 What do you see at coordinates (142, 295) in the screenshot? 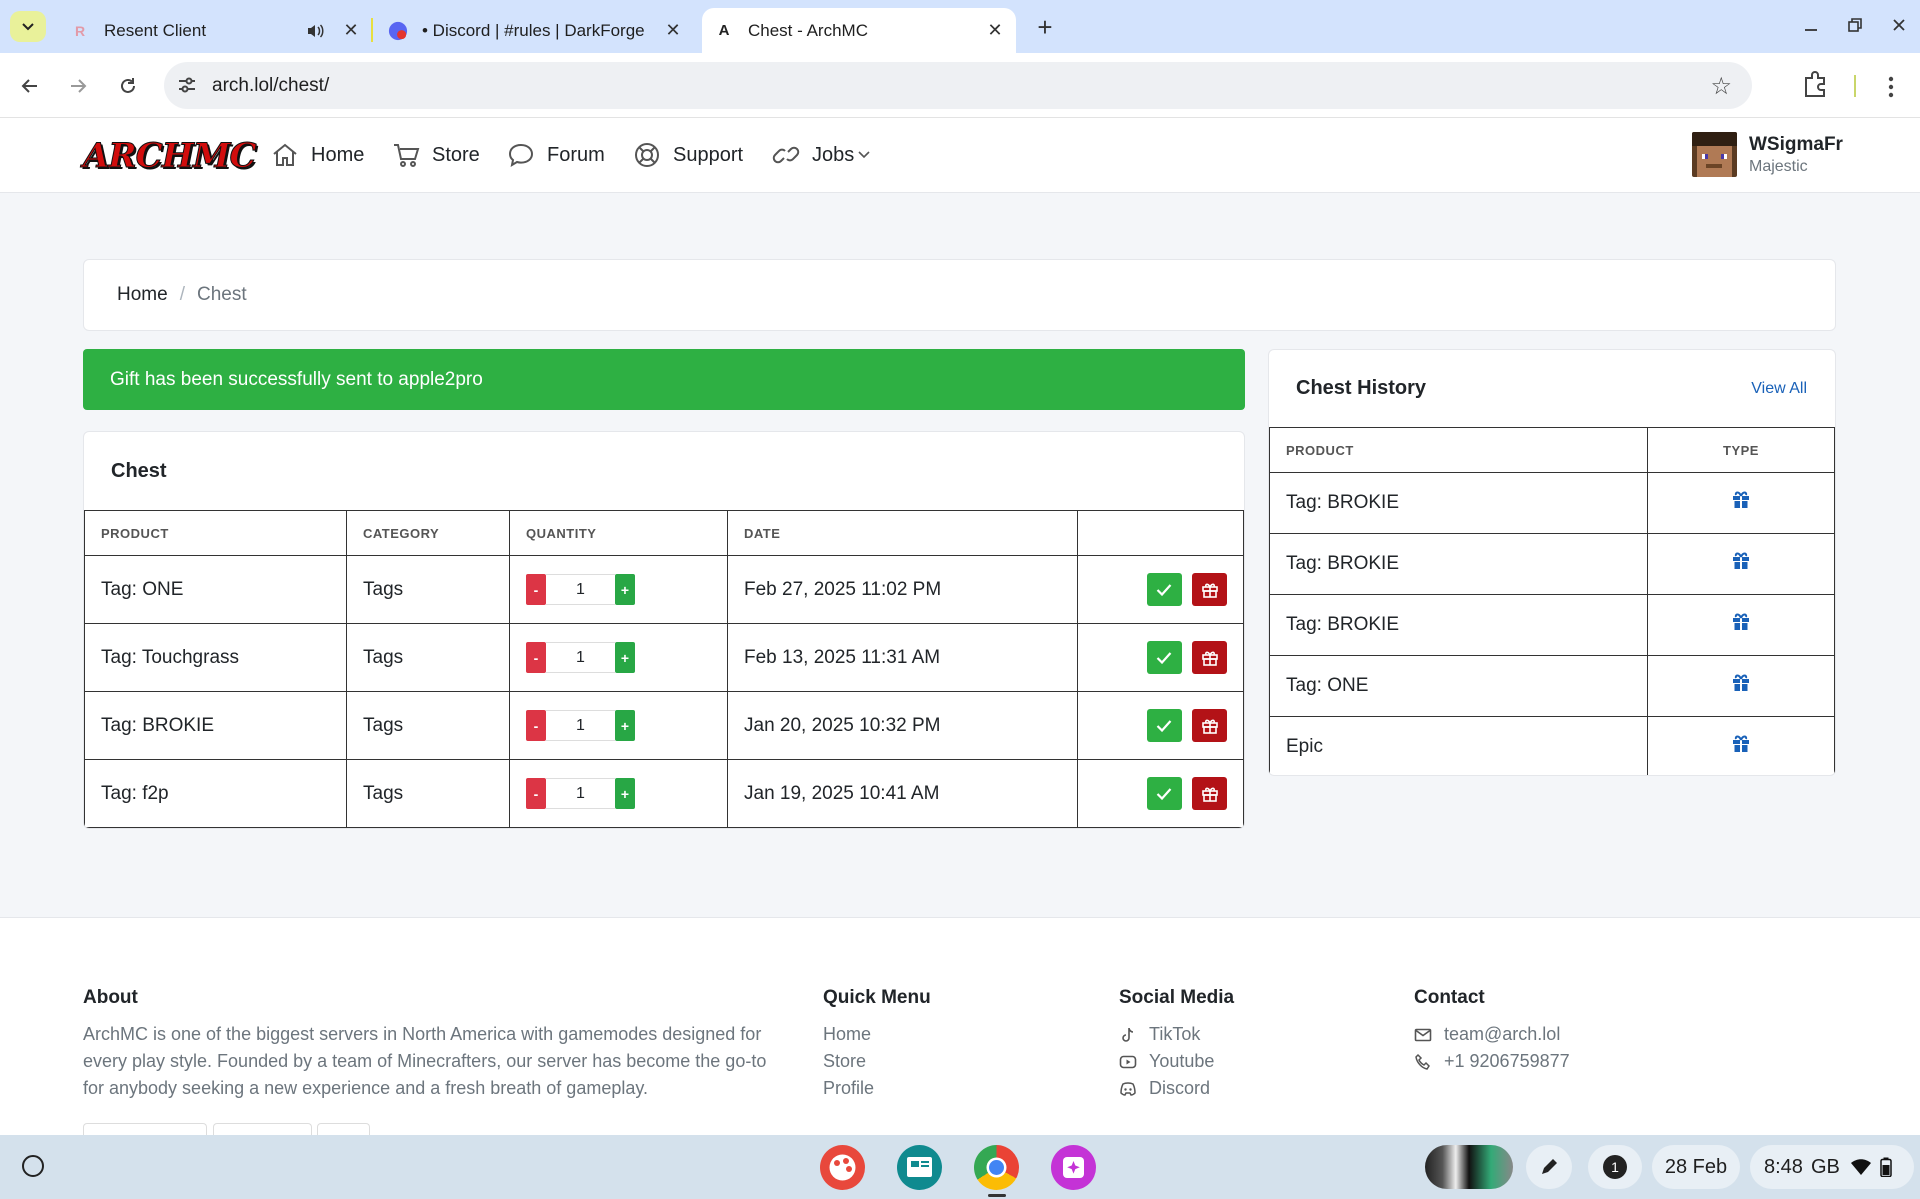
I see `breadcrumb-home: Home` at bounding box center [142, 295].